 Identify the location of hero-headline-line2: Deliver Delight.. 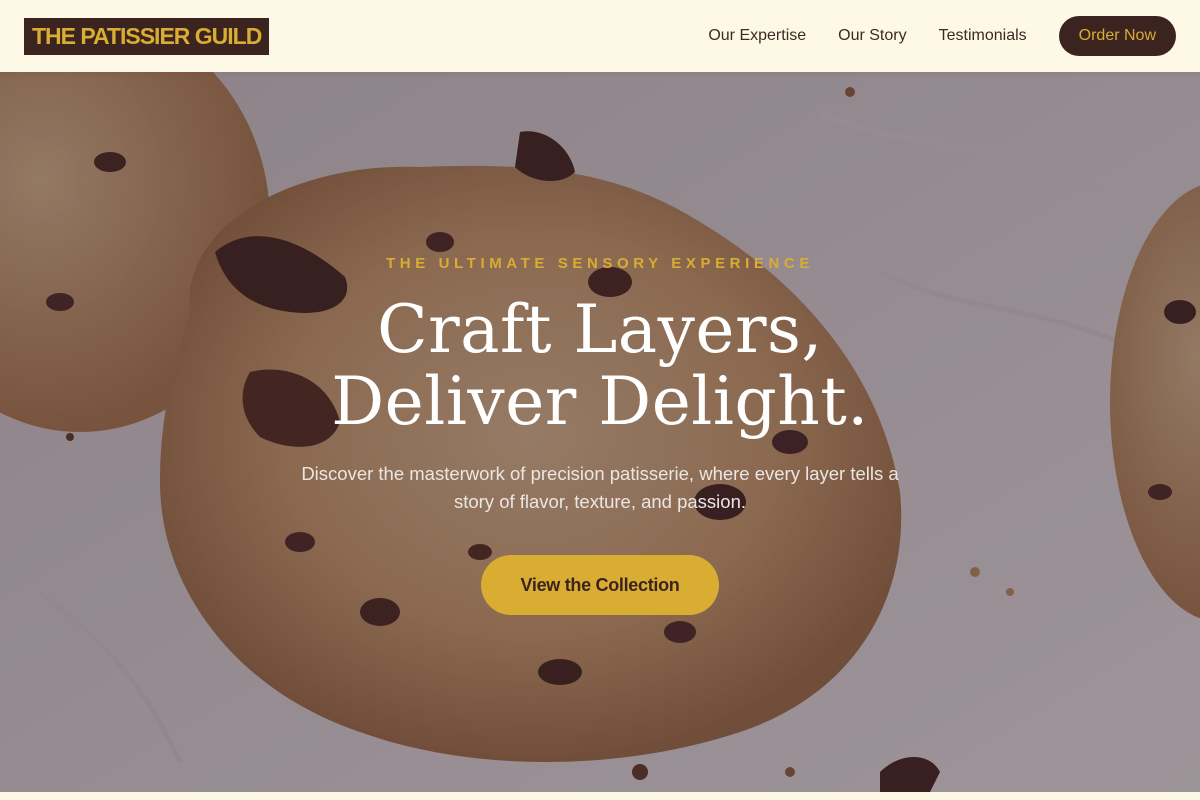
(600, 401).